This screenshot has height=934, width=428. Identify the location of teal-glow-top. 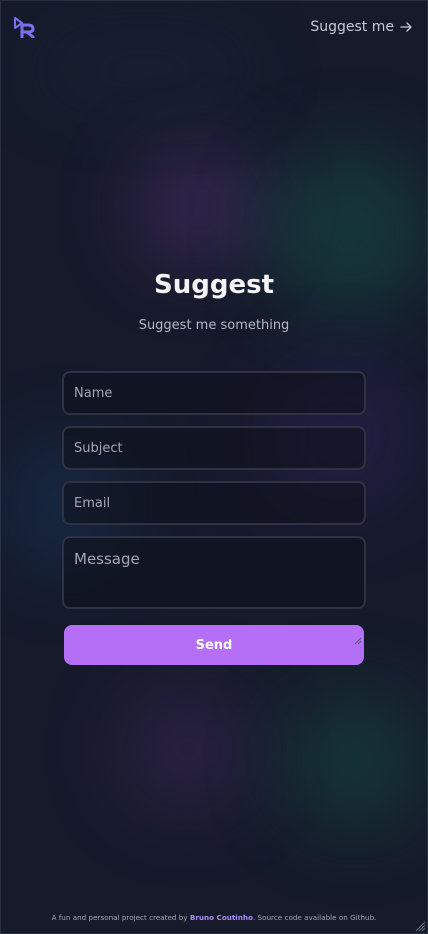
(145, 70).